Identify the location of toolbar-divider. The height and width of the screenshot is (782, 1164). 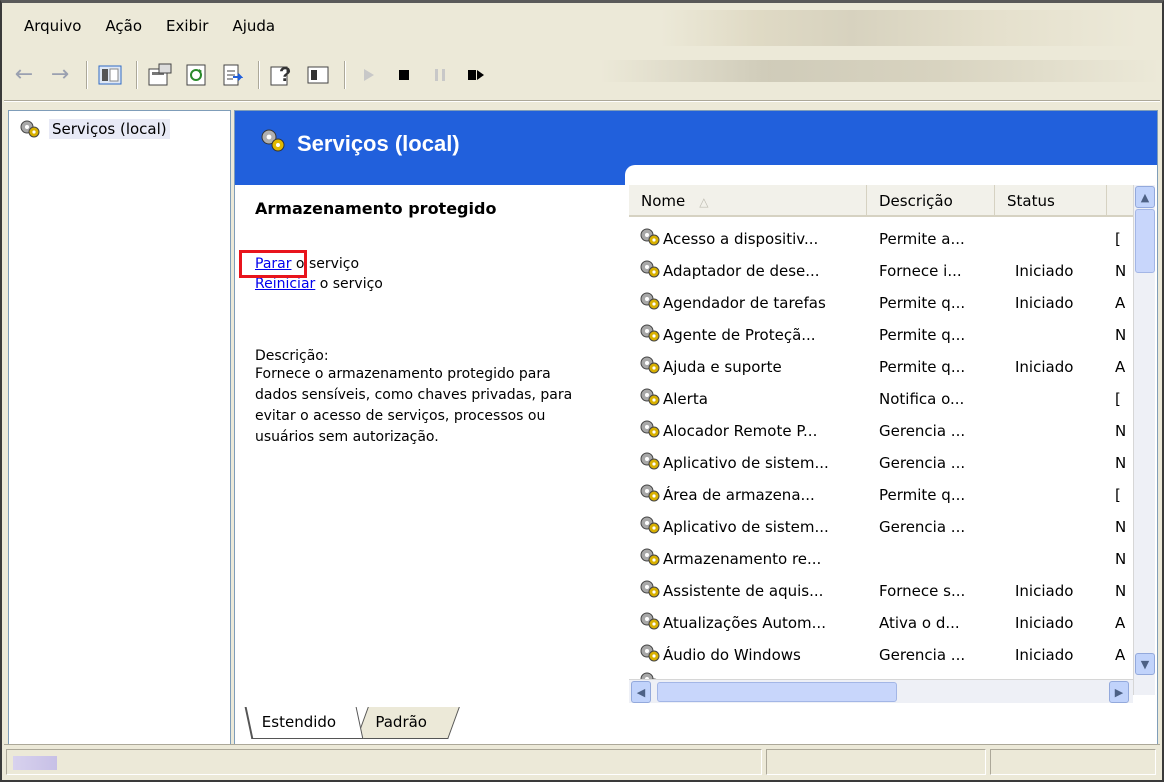
(582, 101).